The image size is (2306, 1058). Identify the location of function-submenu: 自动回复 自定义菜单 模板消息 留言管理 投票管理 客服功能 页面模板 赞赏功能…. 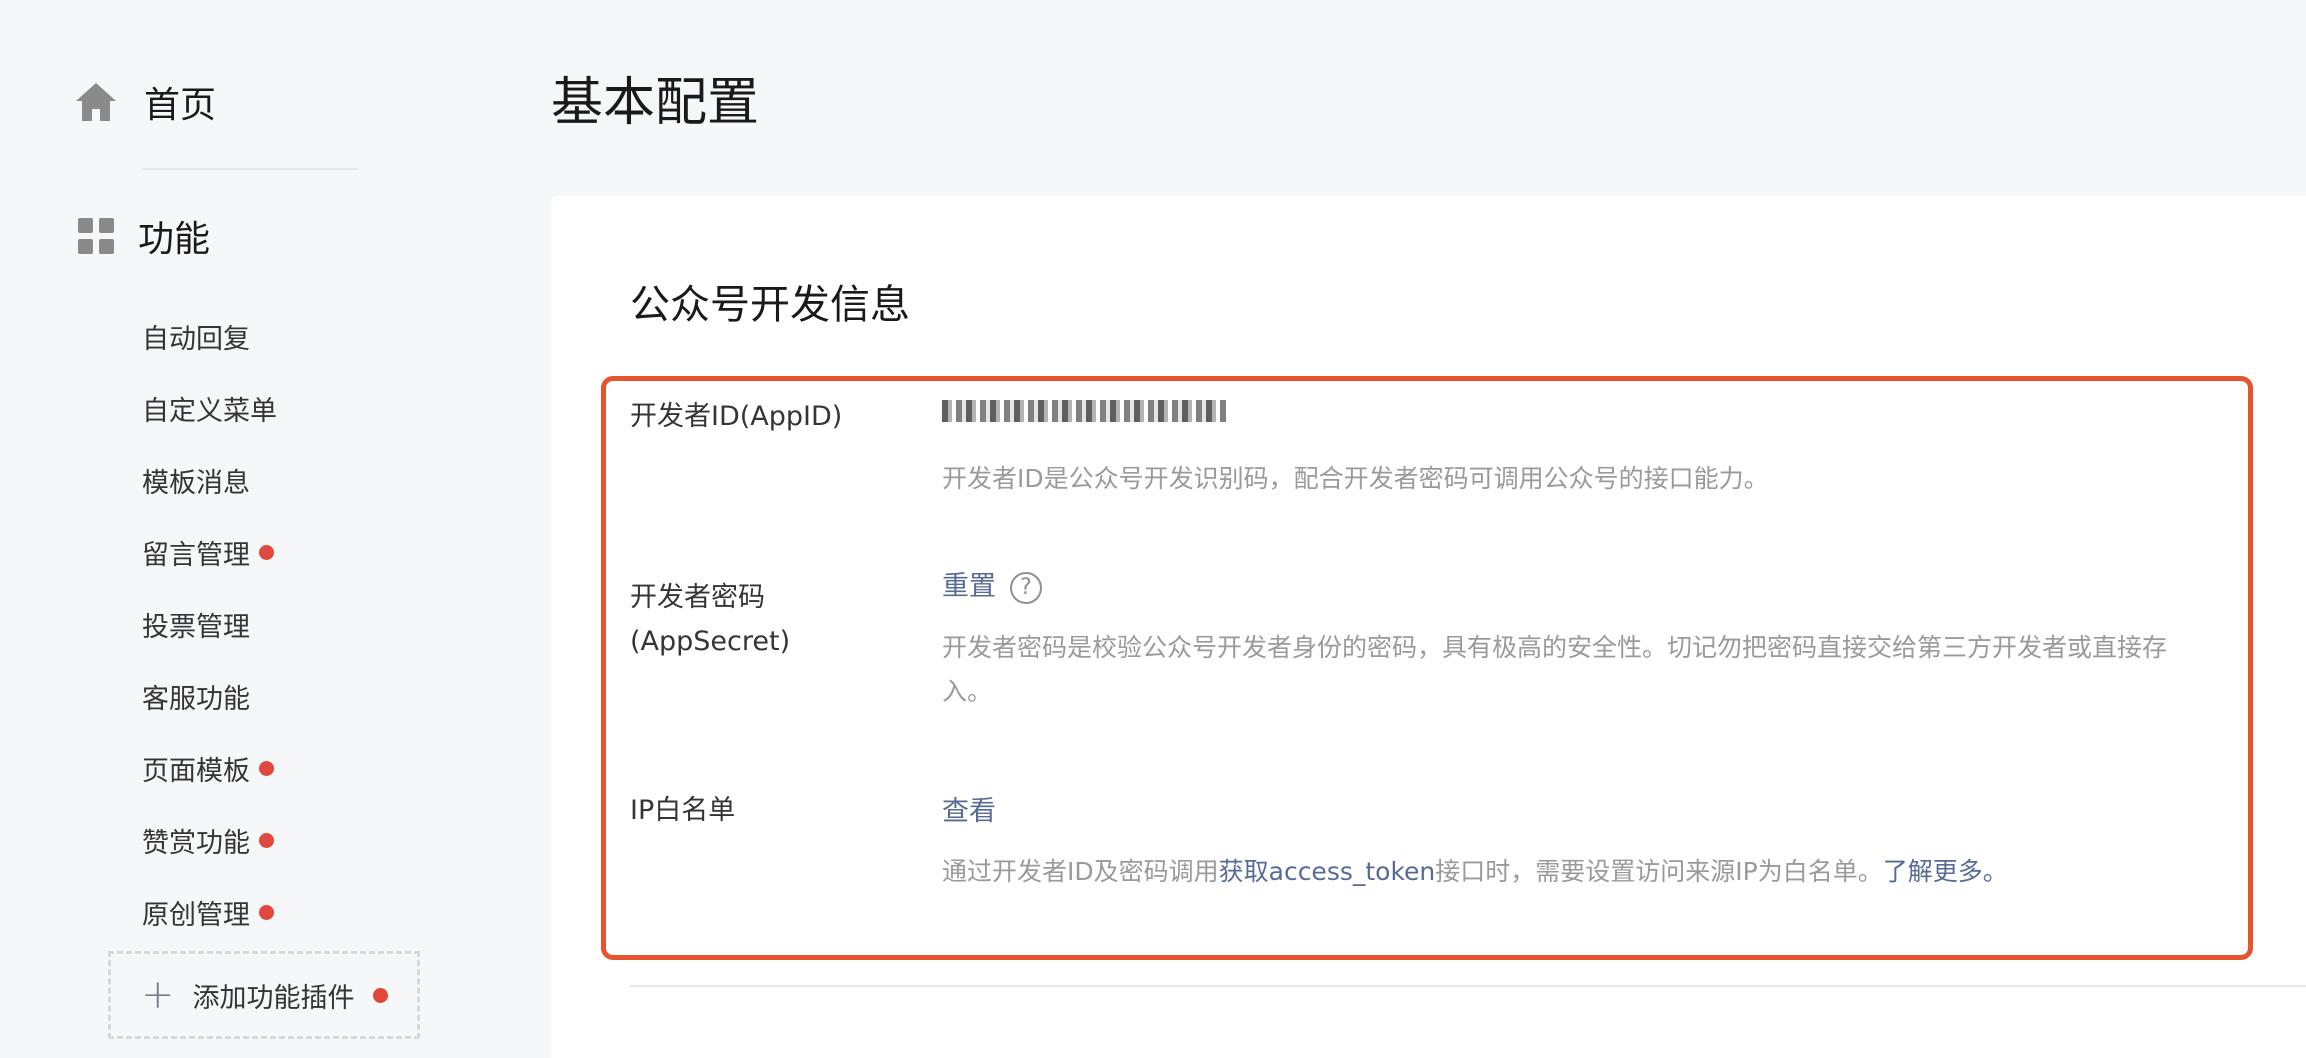
(209, 624).